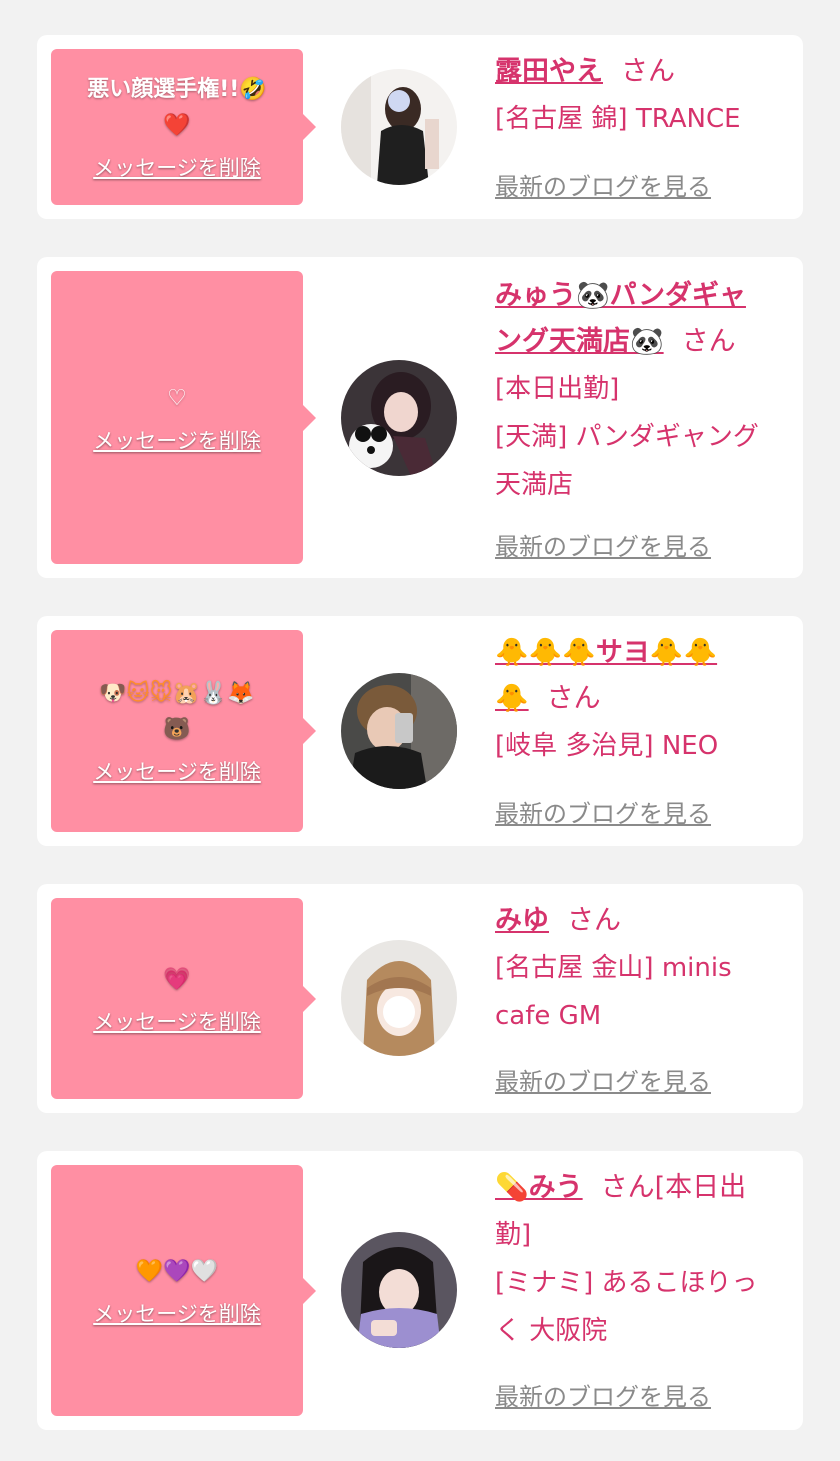  What do you see at coordinates (626, 1283) in the screenshot?
I see `shop-info: [ミナミ] あるこほりっ` at bounding box center [626, 1283].